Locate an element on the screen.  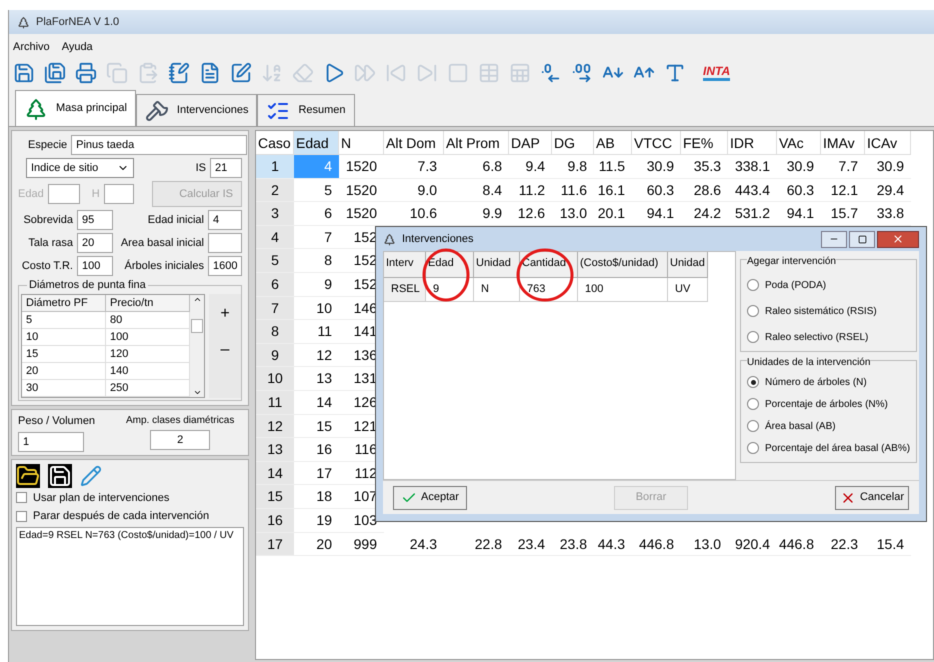
row-header: 3 is located at coordinates (275, 214).